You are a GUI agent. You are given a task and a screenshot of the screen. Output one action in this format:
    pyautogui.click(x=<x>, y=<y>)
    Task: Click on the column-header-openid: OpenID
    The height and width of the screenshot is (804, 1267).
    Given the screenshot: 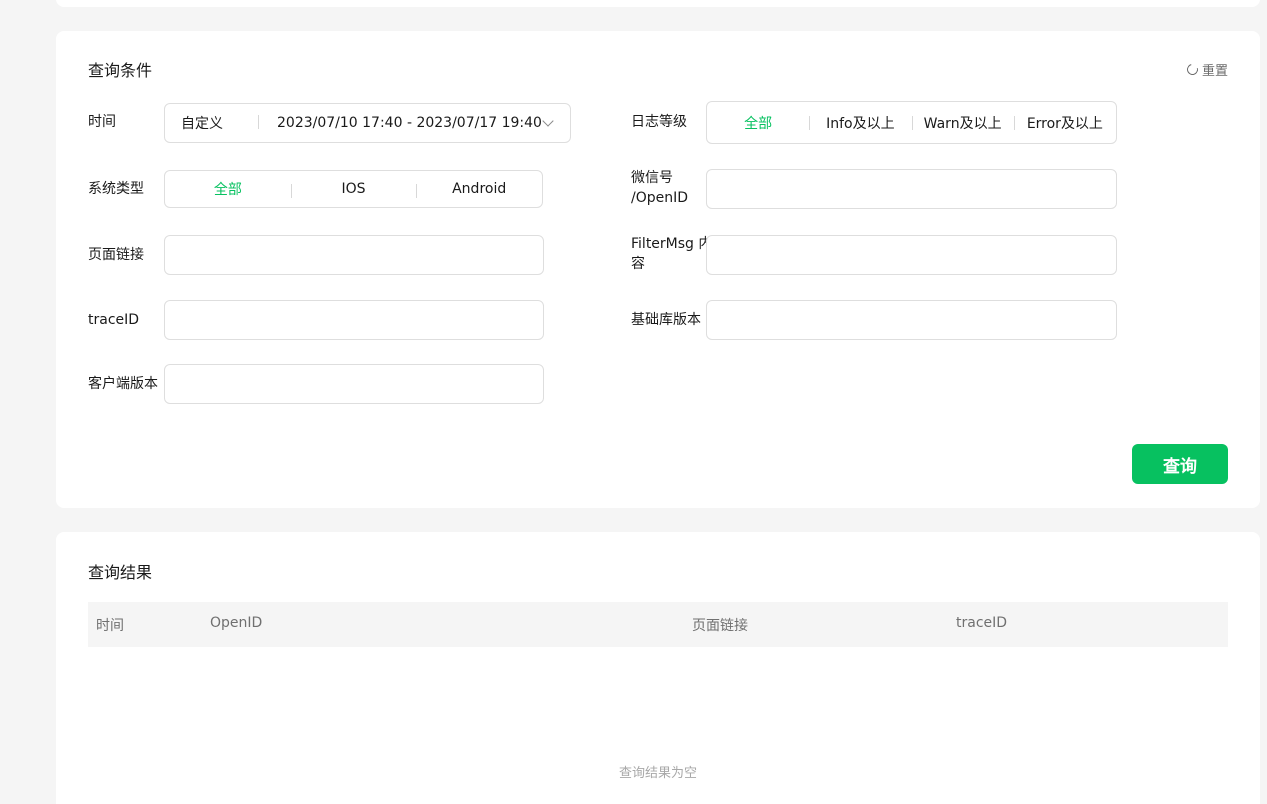 What is the action you would take?
    pyautogui.click(x=236, y=623)
    